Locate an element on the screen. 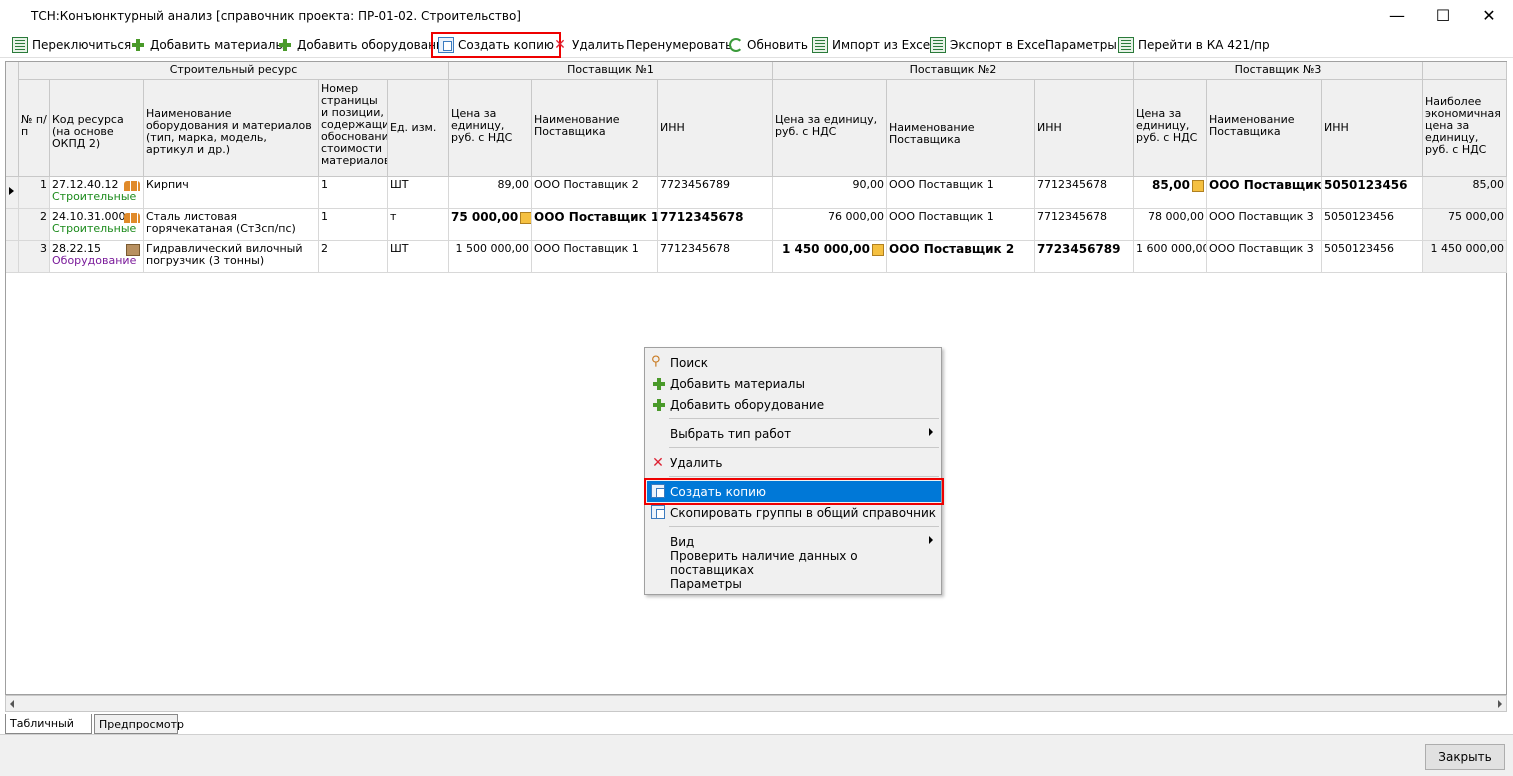  cell-code: 24.10.31.000 Строительные is located at coordinates (97, 225).